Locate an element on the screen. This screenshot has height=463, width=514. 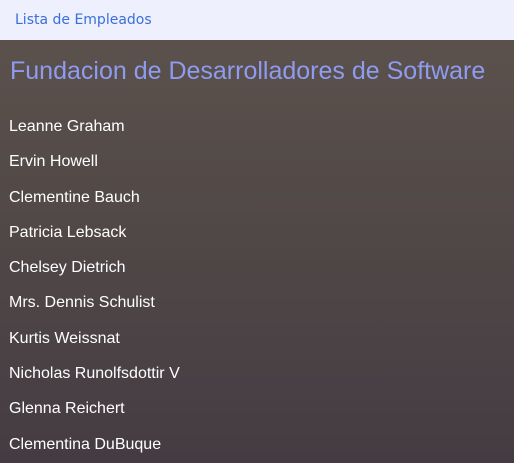
nav-link-employee-list: Lista de Empleados is located at coordinates (83, 20).